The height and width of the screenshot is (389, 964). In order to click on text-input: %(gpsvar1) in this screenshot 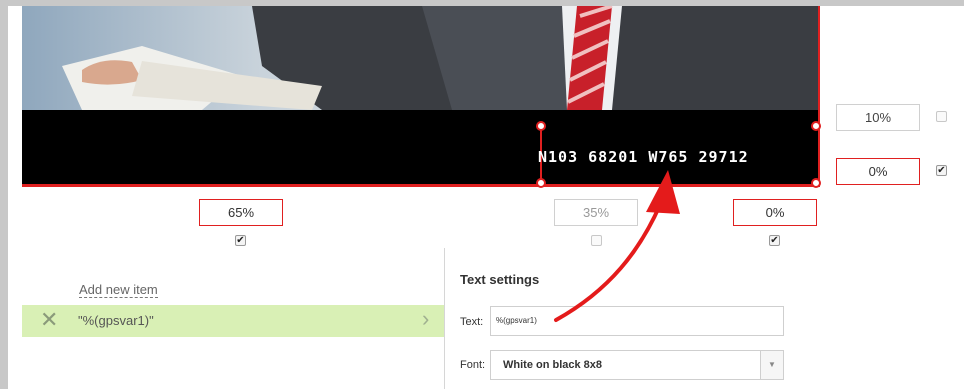, I will do `click(637, 321)`.